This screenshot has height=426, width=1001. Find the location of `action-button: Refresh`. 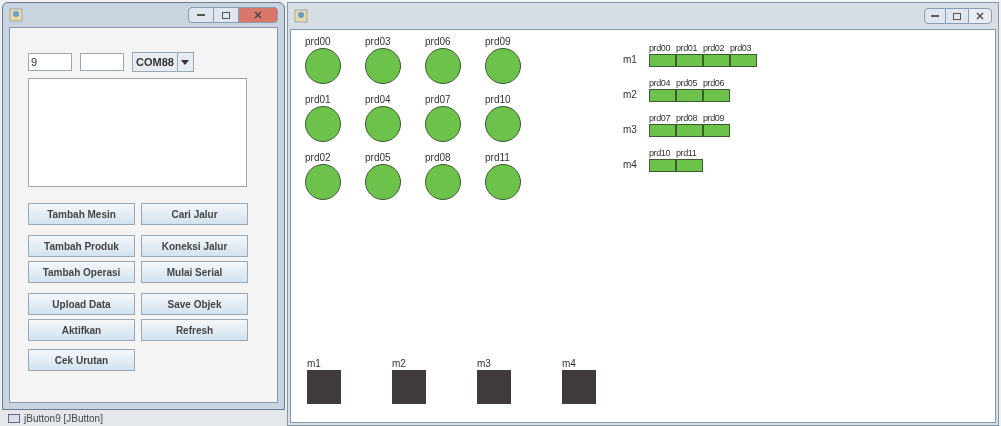

action-button: Refresh is located at coordinates (194, 330).